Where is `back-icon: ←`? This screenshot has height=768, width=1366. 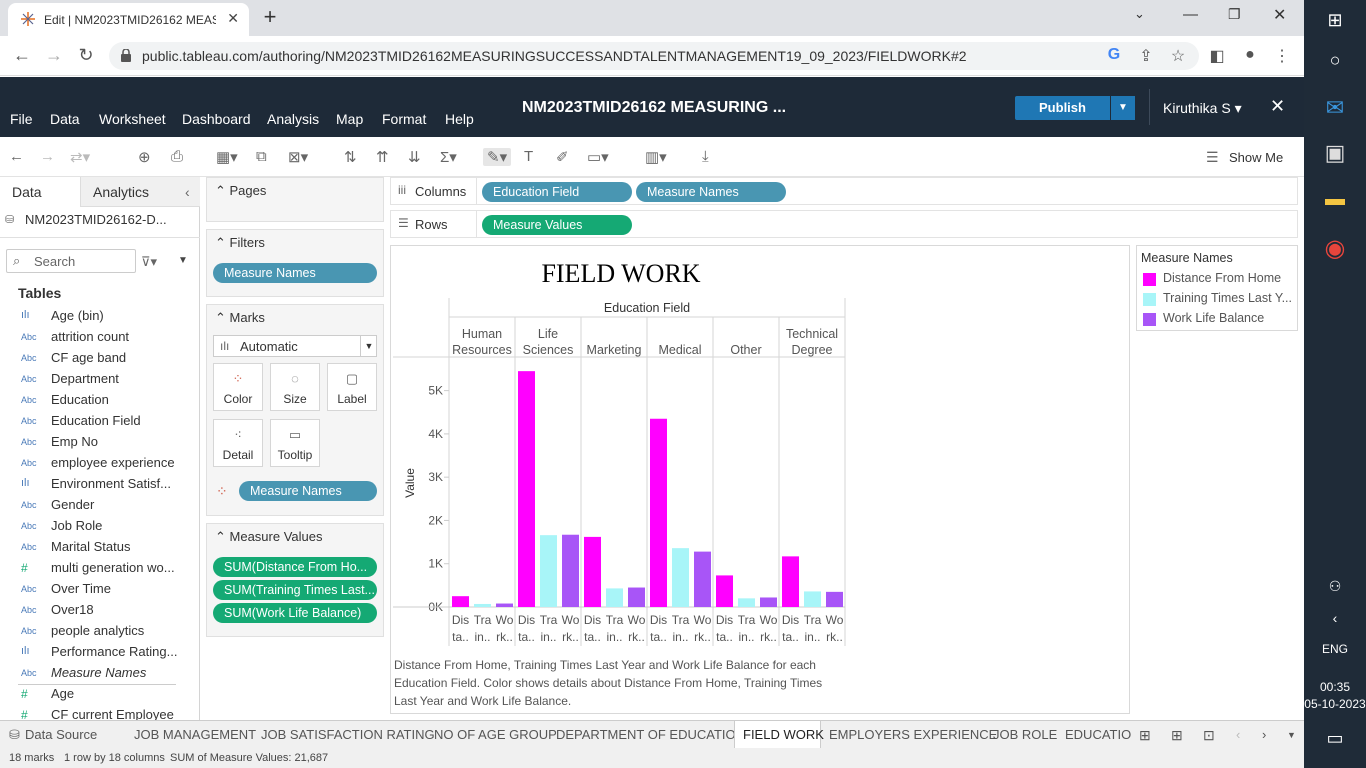 back-icon: ← is located at coordinates (22, 55).